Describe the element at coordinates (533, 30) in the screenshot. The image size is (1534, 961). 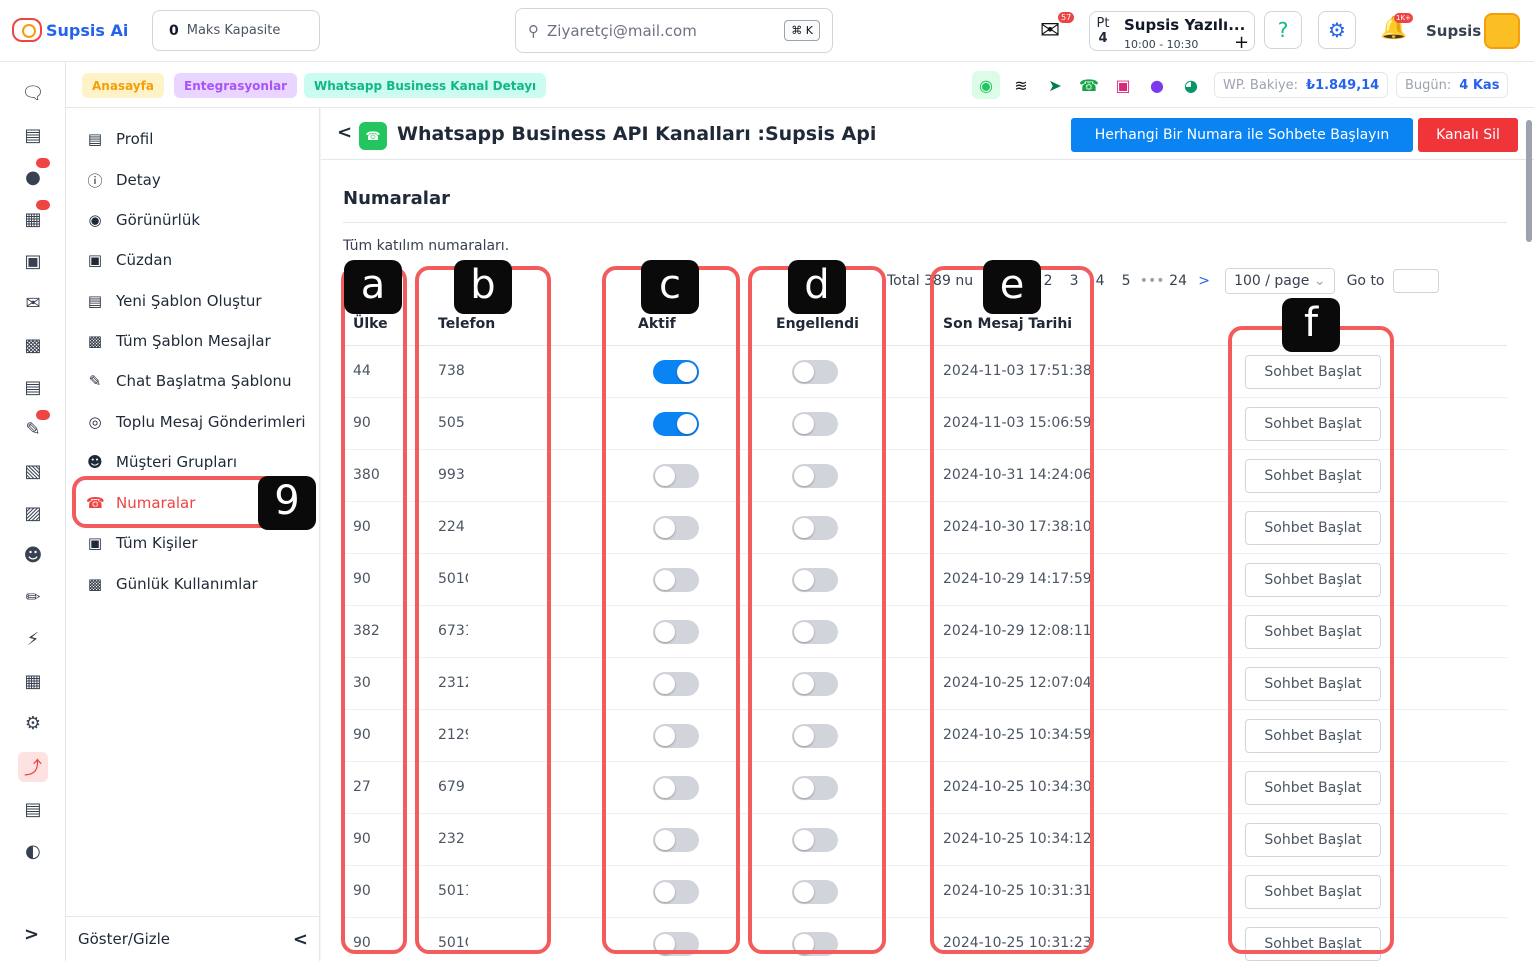
I see `search-icon: ⚲` at that location.